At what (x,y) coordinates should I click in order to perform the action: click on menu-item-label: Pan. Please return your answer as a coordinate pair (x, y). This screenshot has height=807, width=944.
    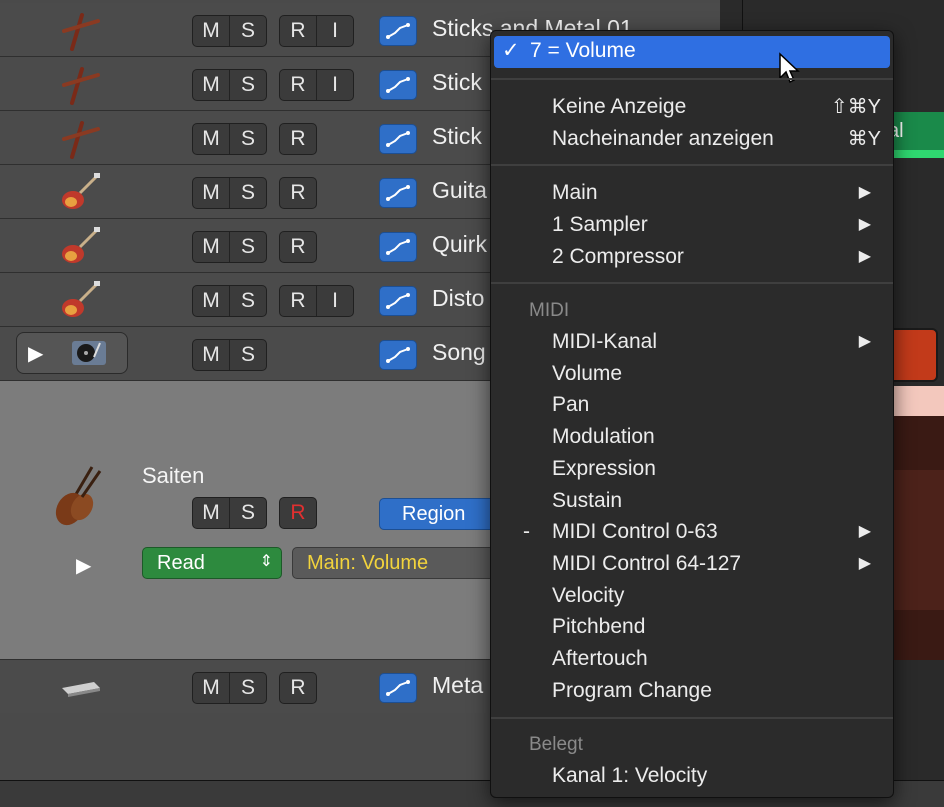
    Looking at the image, I should click on (571, 405).